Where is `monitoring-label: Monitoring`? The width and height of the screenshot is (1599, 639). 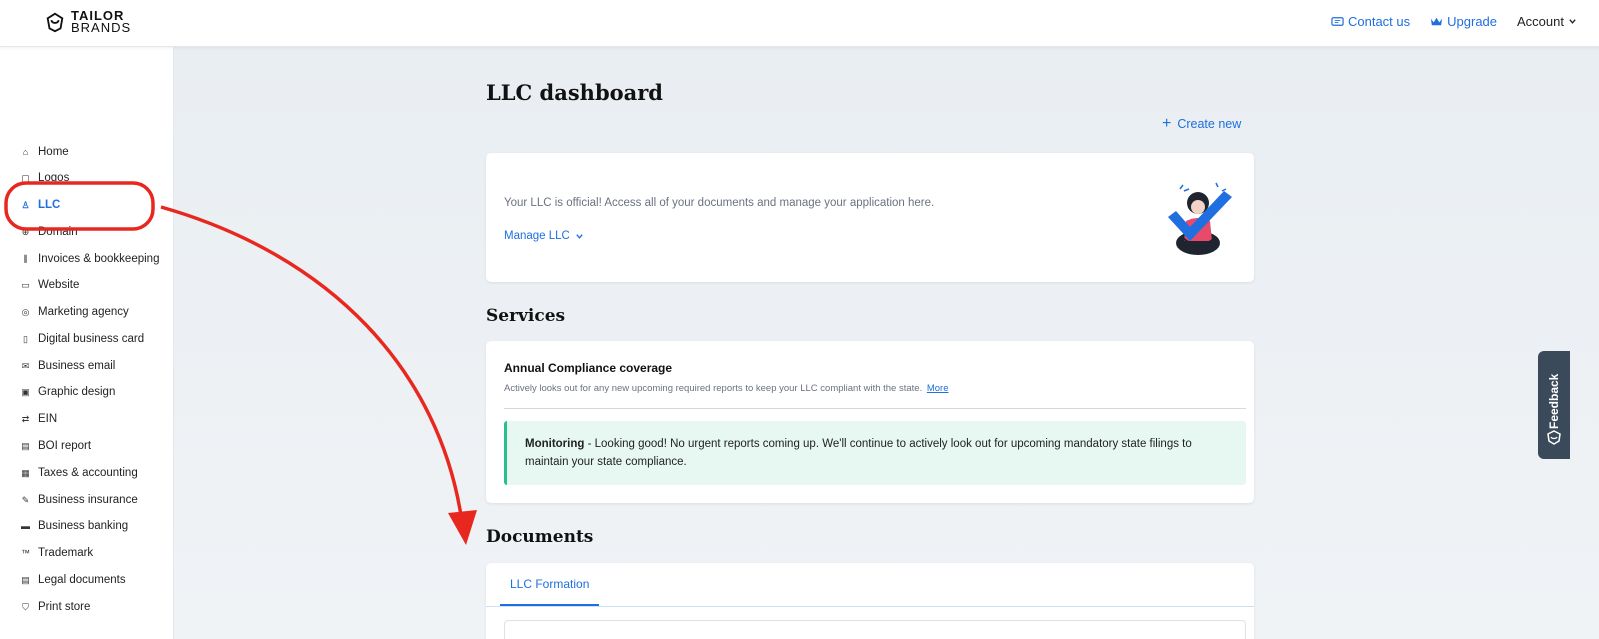
monitoring-label: Monitoring is located at coordinates (555, 444).